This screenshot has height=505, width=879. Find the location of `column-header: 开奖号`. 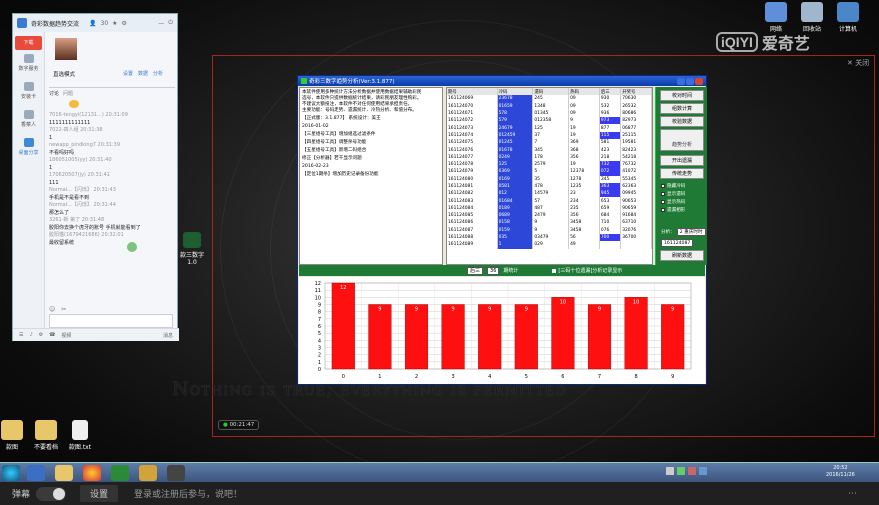

column-header: 开奖号 is located at coordinates (636, 92).